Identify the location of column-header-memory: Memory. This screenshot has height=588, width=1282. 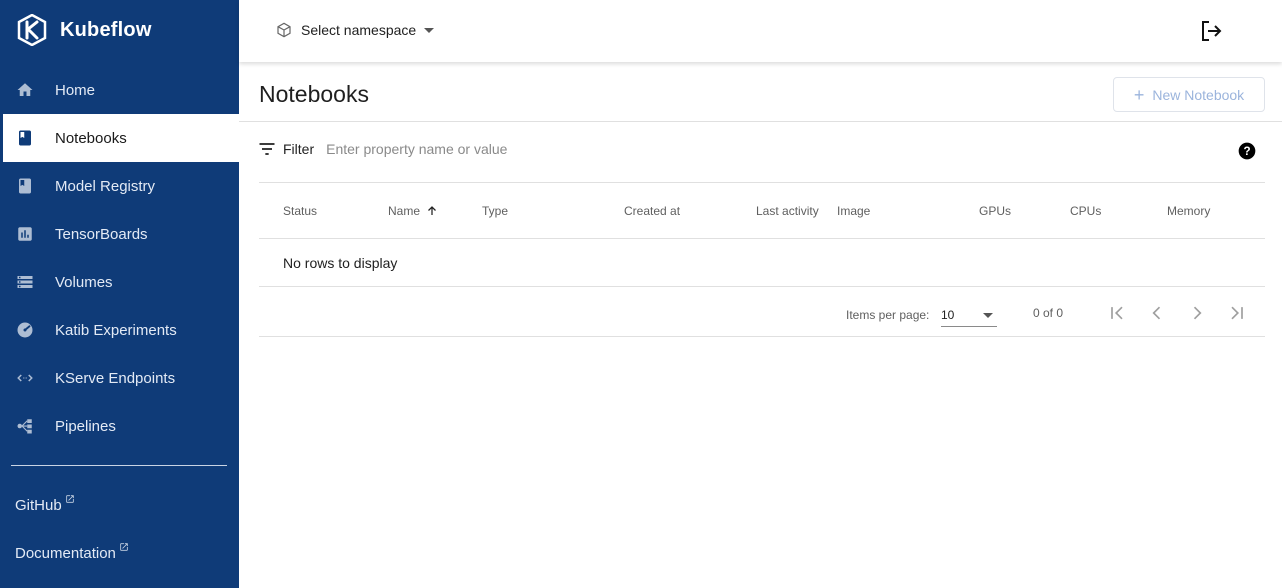
(1188, 211).